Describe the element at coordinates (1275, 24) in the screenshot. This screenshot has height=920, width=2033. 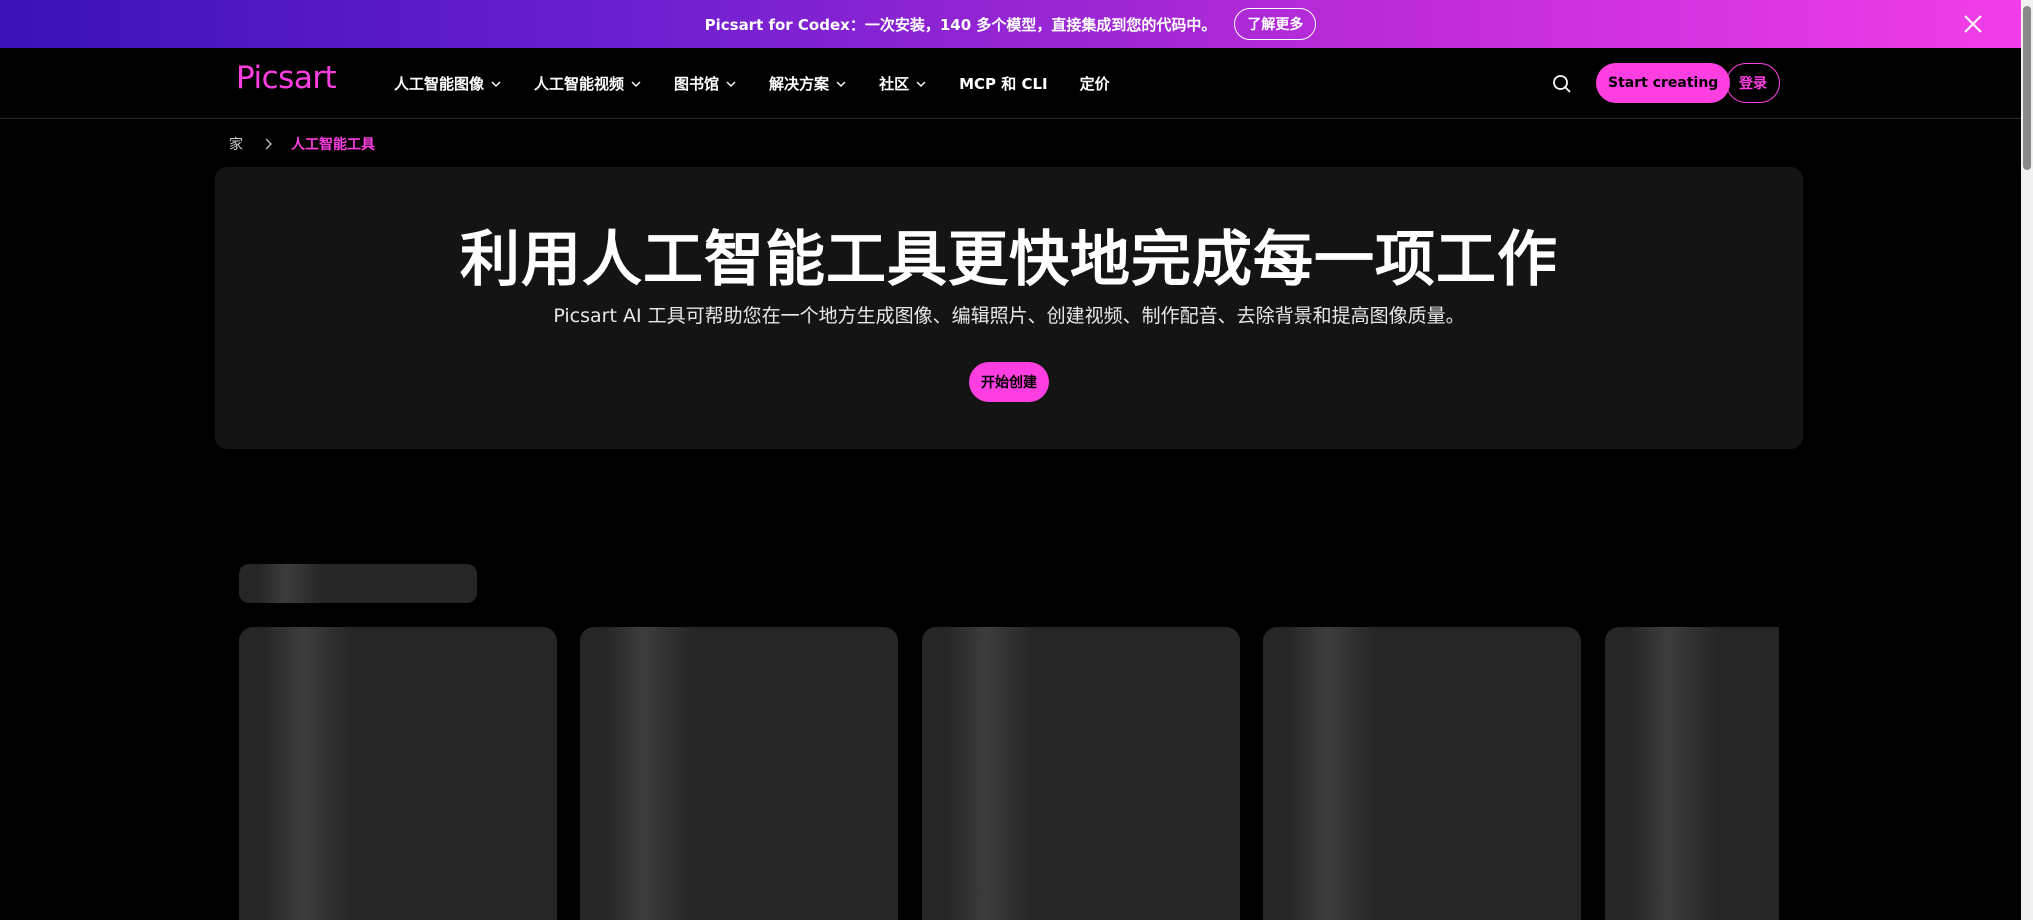
I see `learn-more-button: 了解更多` at that location.